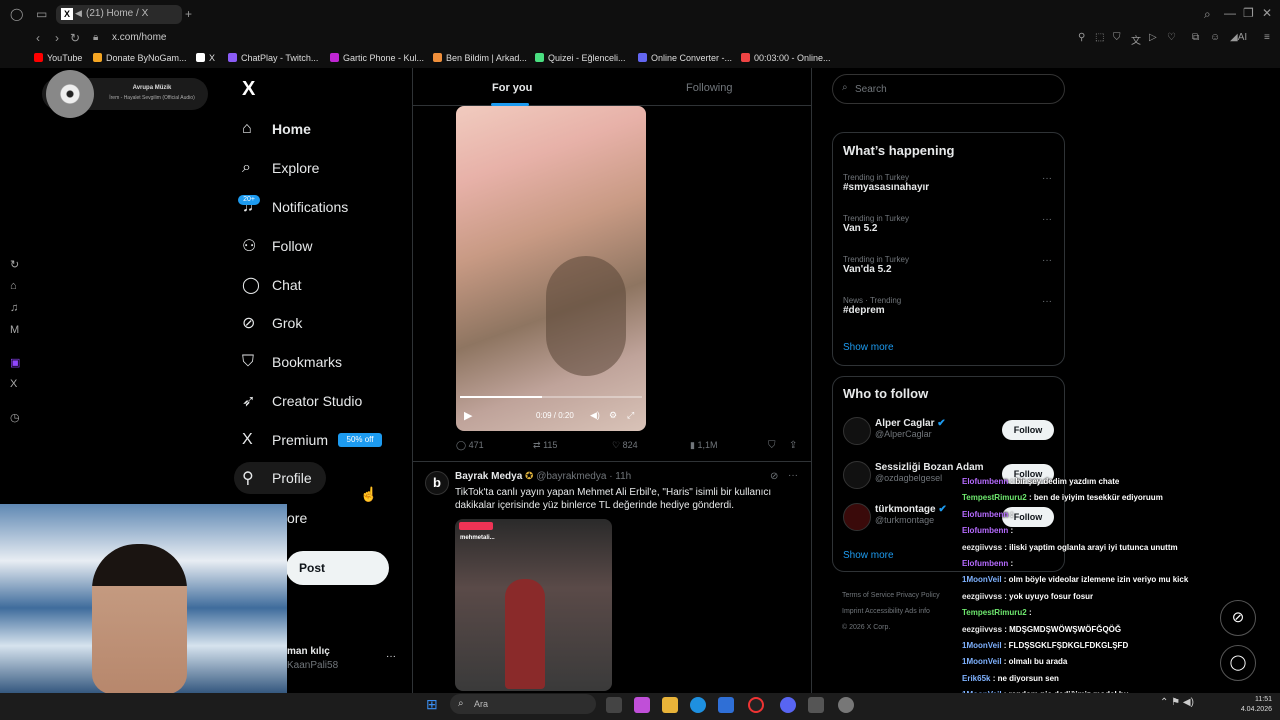 The height and width of the screenshot is (720, 1280). Describe the element at coordinates (1238, 618) in the screenshot. I see `grok-fab-icon: ⊘` at that location.